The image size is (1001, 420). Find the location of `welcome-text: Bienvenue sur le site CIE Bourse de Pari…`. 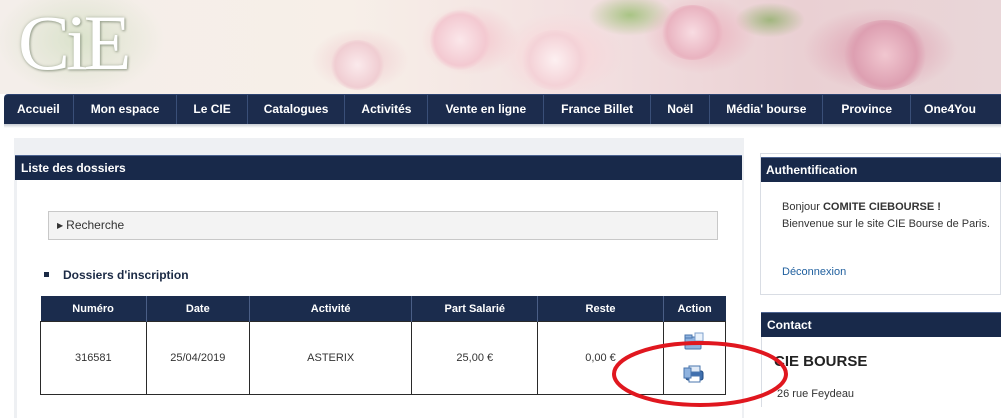

welcome-text: Bienvenue sur le site CIE Bourse de Pari… is located at coordinates (886, 224).